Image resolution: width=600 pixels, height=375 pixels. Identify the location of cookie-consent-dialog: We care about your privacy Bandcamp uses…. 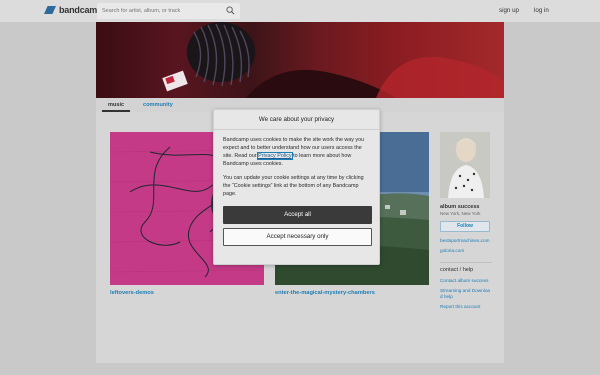
(296, 187).